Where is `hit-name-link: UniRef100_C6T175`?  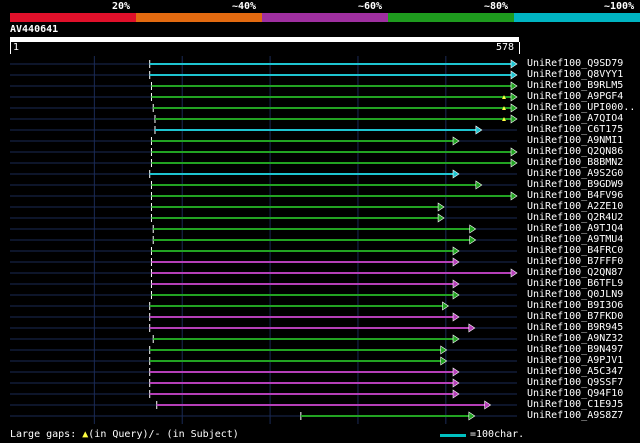
hit-name-link: UniRef100_C6T175 is located at coordinates (575, 129).